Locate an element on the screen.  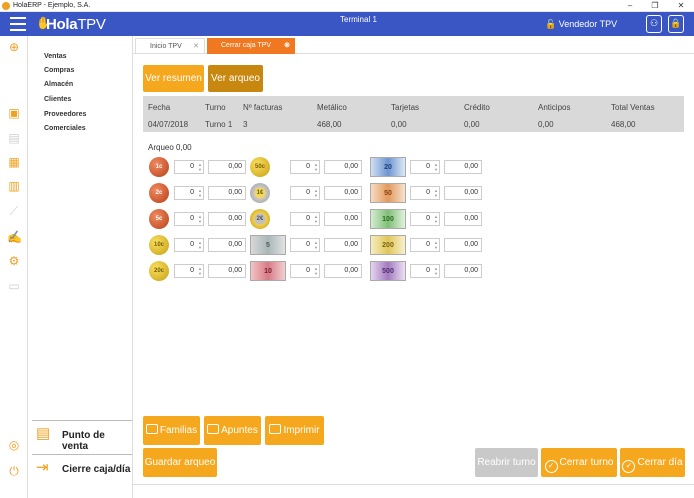
cierre-caja-button: ⇥ Cierre caja/día is located at coordinates (82, 468).